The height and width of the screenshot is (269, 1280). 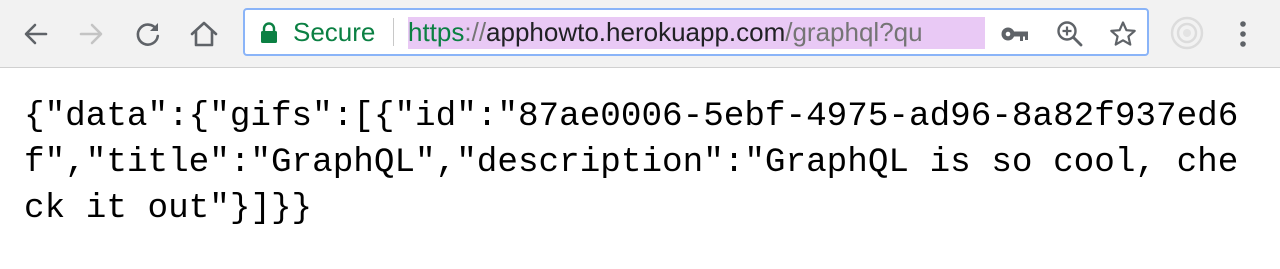 I want to click on key-icon, so click(x=1014, y=34).